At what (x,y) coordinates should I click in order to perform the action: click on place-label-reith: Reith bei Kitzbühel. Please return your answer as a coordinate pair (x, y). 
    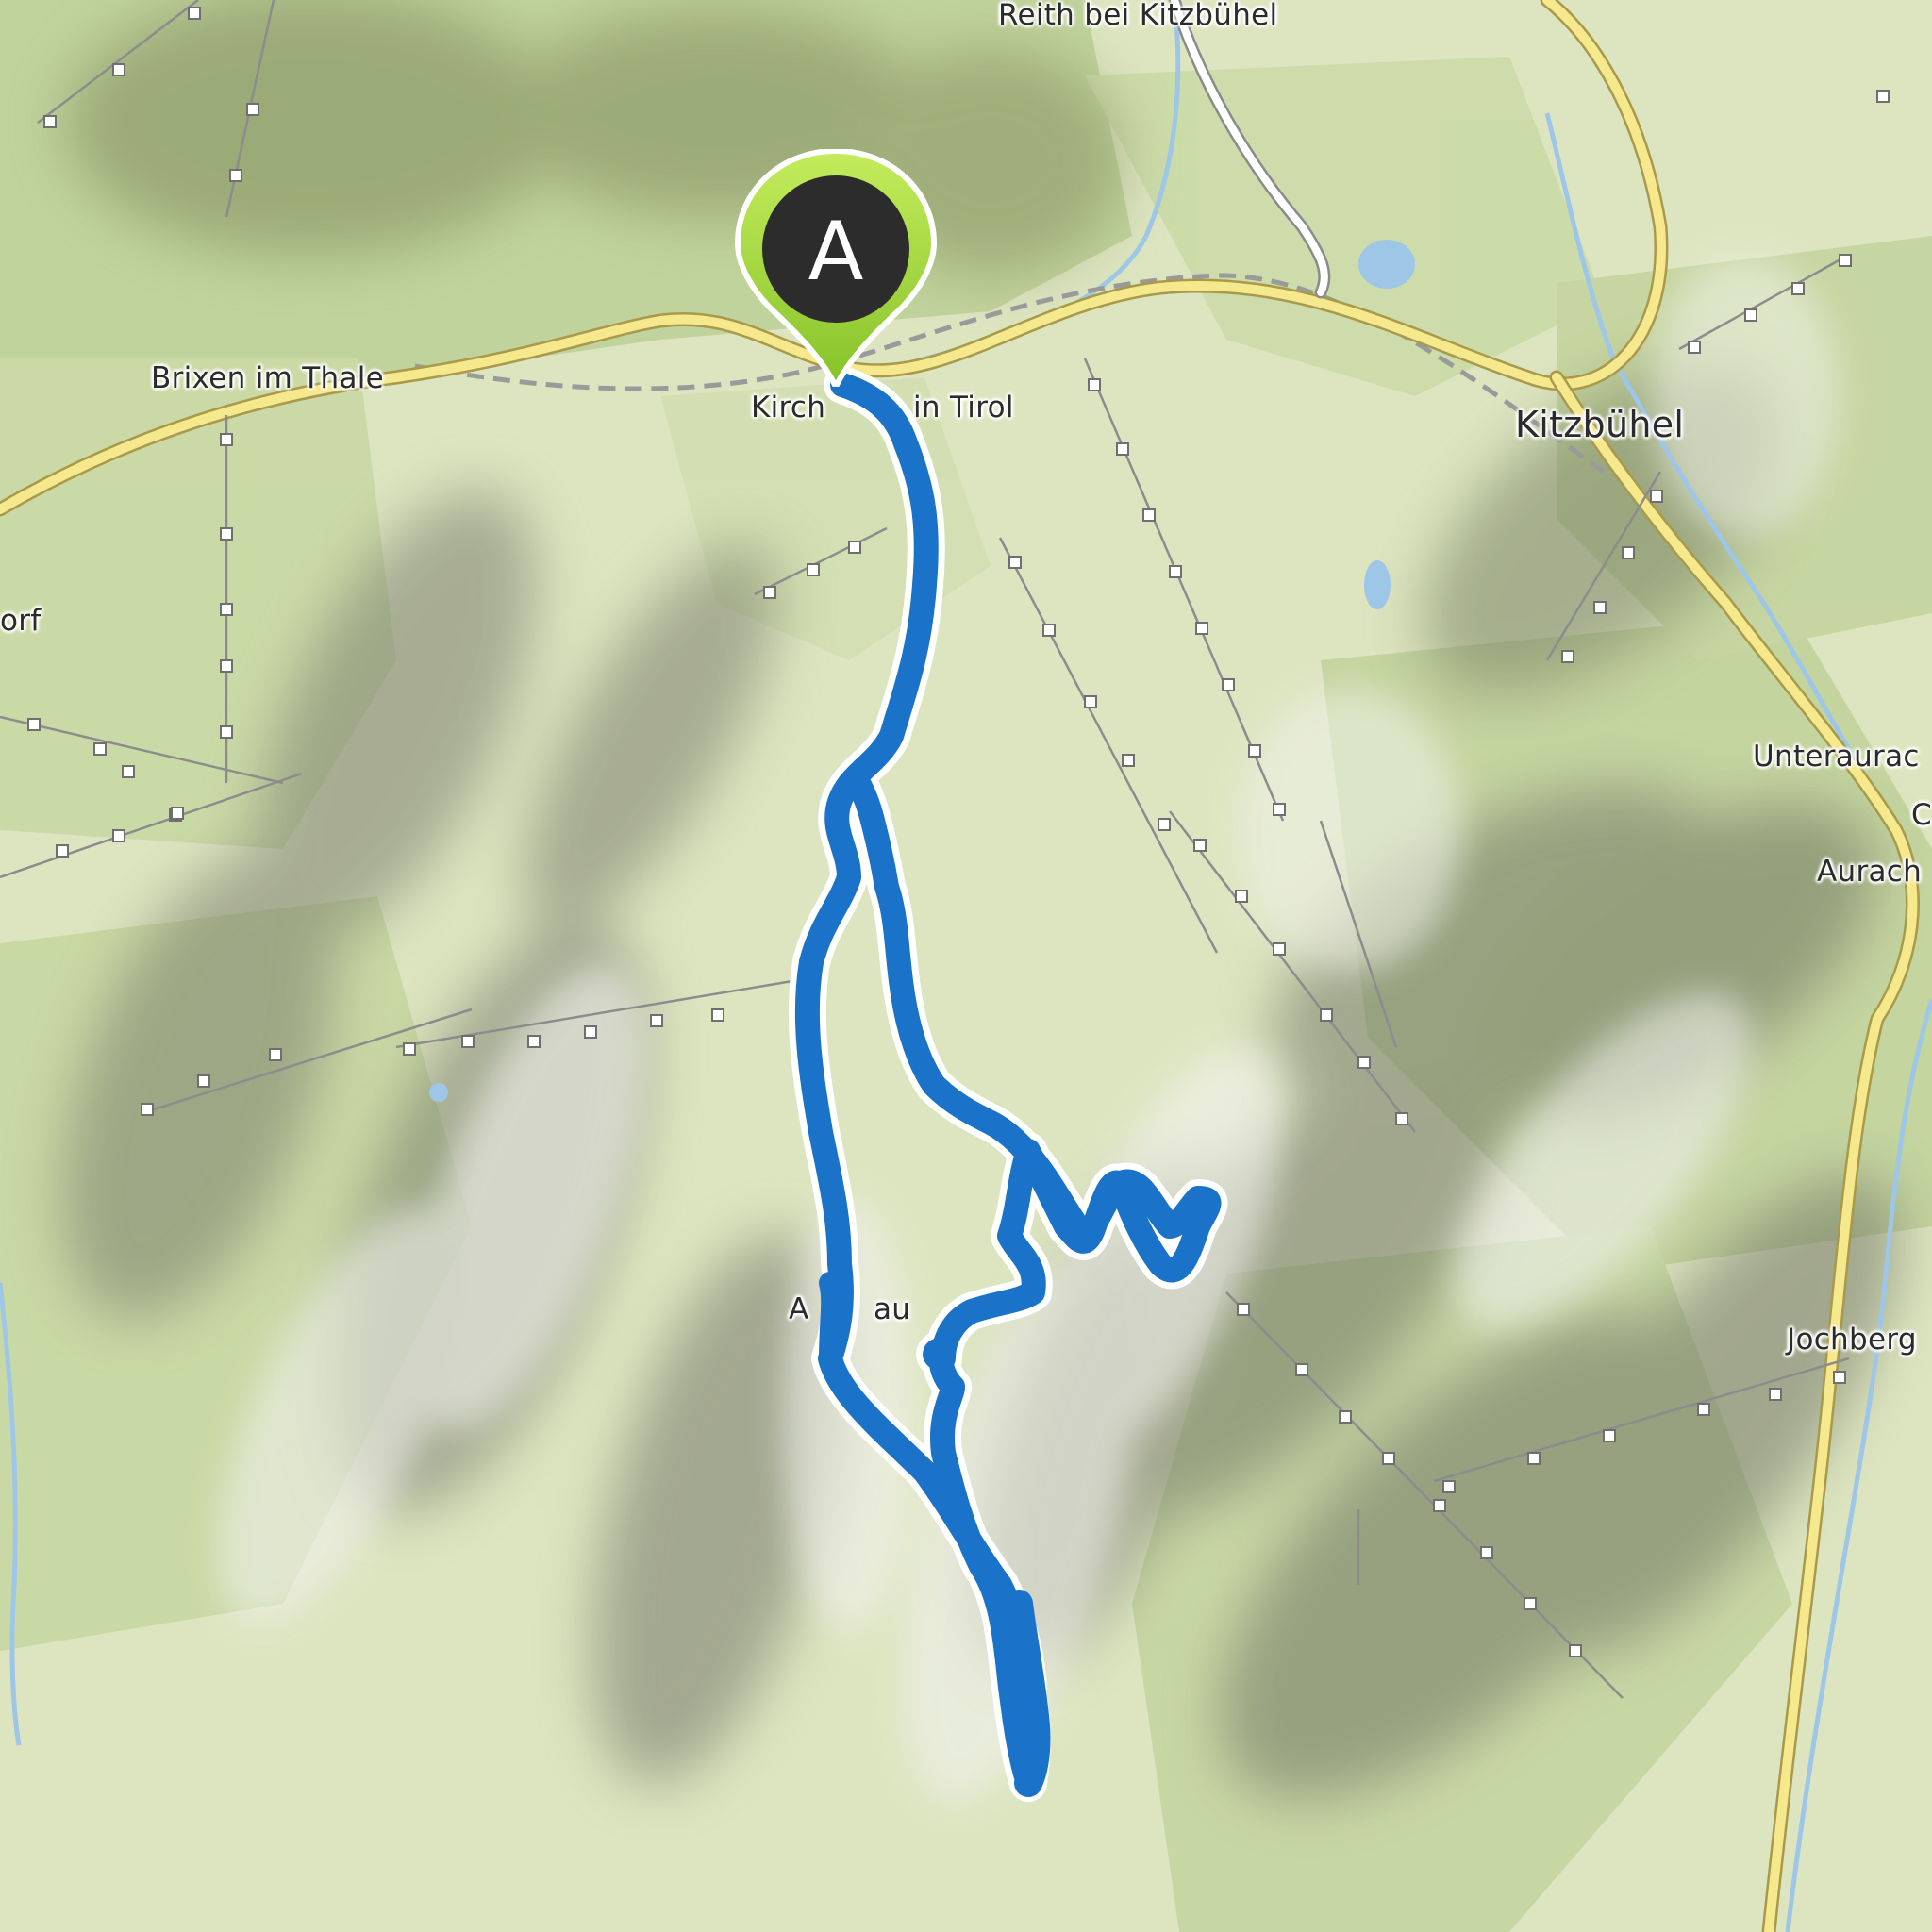
    Looking at the image, I should click on (1138, 16).